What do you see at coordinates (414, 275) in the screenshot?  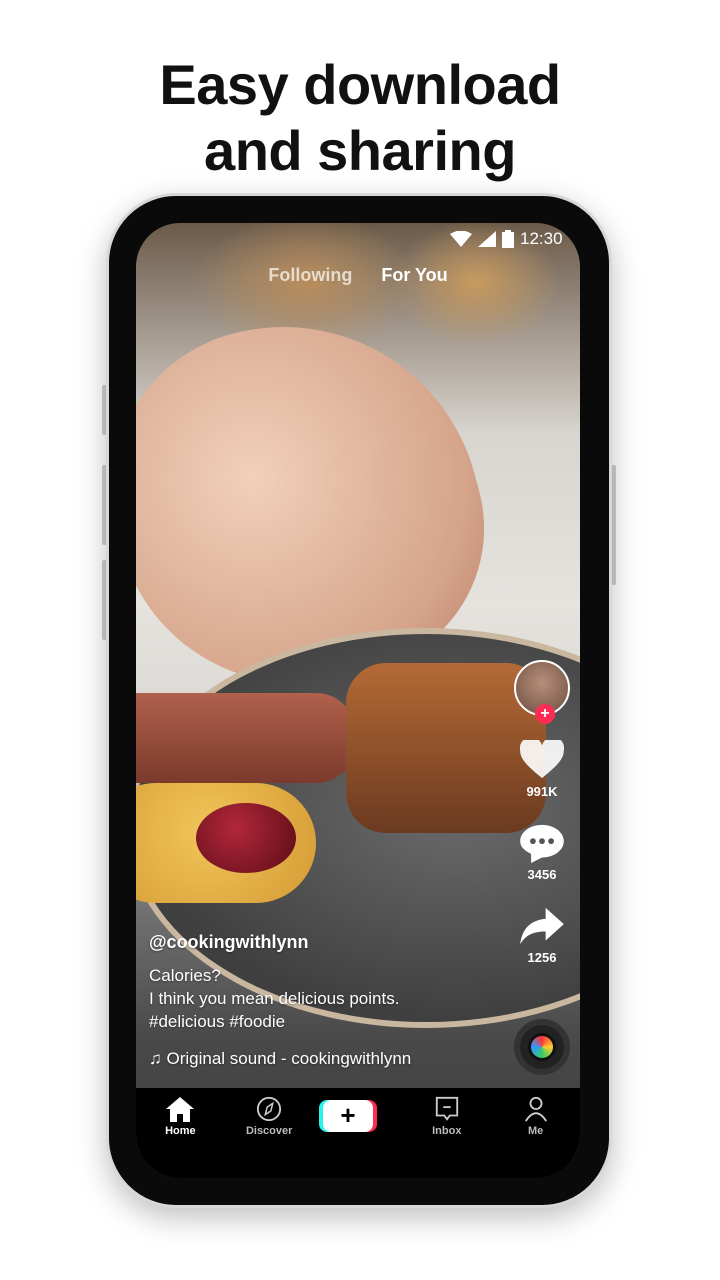 I see `tab-for-you: For You` at bounding box center [414, 275].